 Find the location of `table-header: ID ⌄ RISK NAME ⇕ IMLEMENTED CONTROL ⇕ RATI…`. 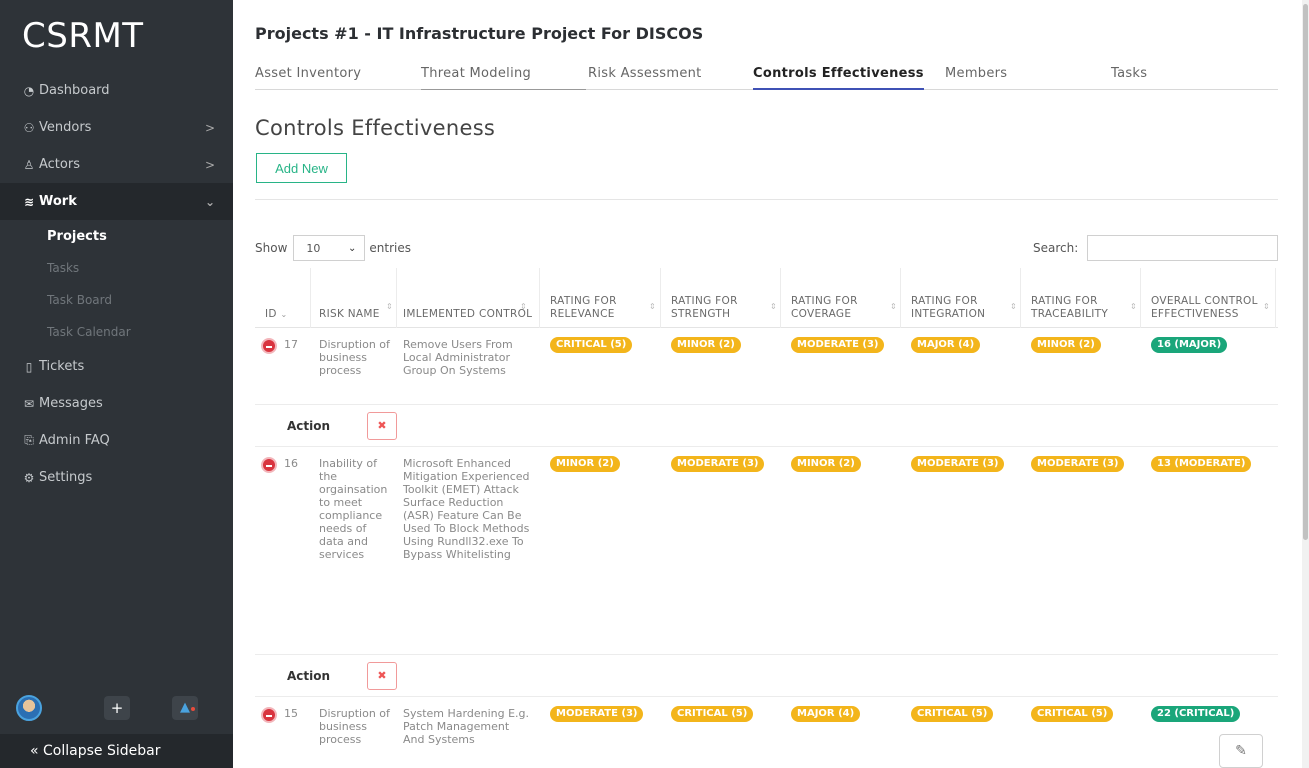

table-header: ID ⌄ RISK NAME ⇕ IMLEMENTED CONTROL ⇕ RATI… is located at coordinates (766, 298).